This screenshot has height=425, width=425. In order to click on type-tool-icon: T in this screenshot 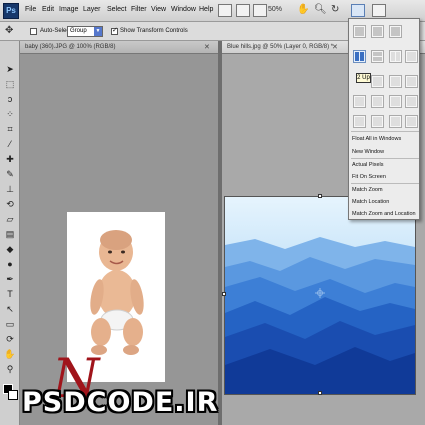, I will do `click(10, 294)`.